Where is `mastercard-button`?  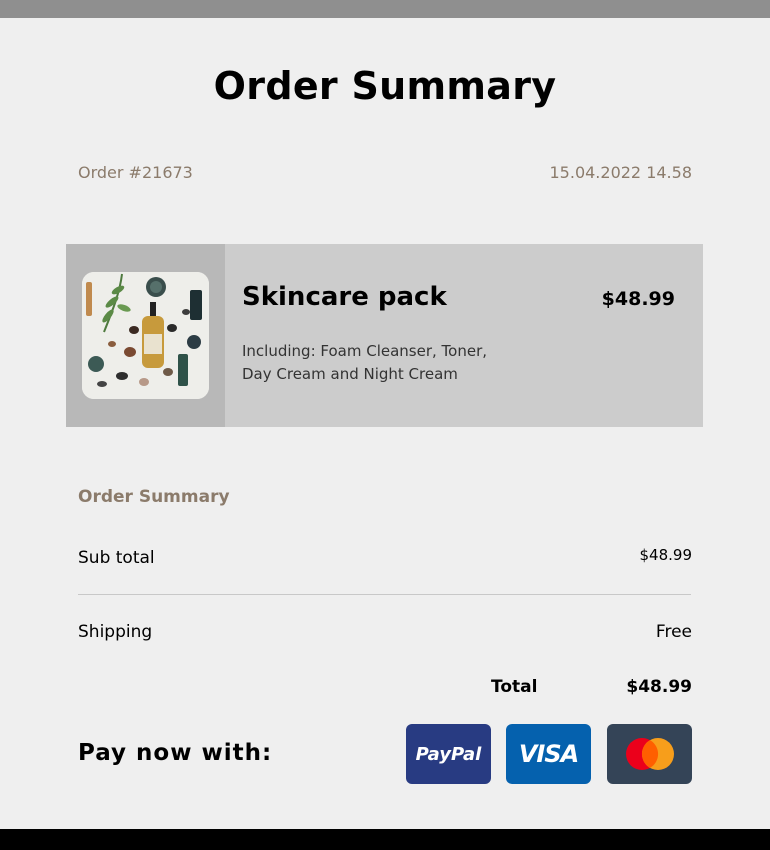
mastercard-button is located at coordinates (649, 754).